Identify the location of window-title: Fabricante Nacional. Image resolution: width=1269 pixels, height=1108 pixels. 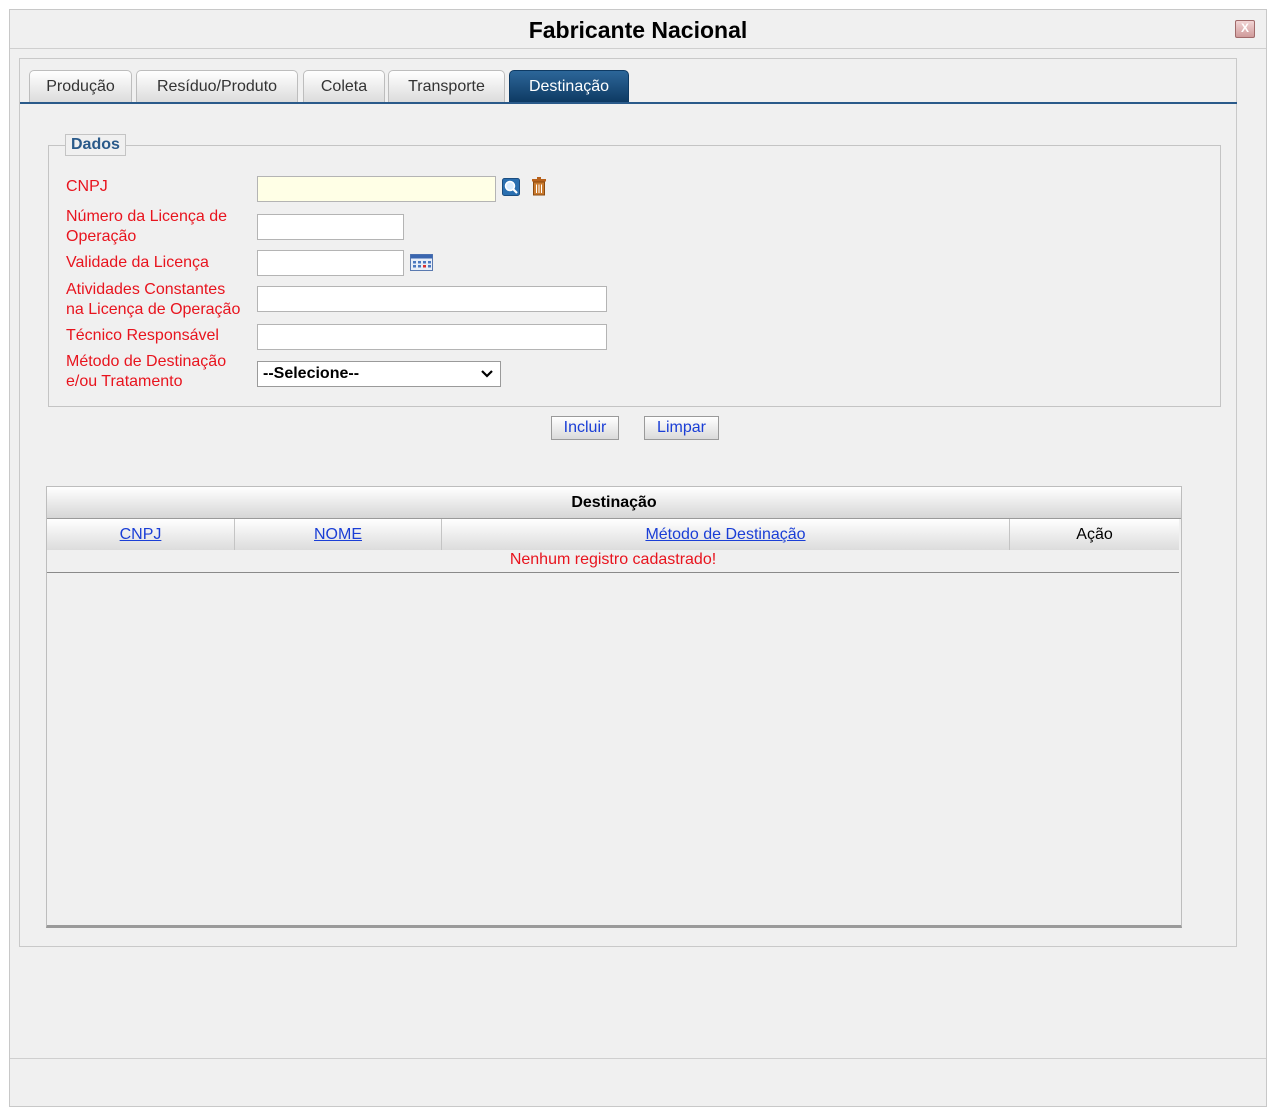
(638, 30).